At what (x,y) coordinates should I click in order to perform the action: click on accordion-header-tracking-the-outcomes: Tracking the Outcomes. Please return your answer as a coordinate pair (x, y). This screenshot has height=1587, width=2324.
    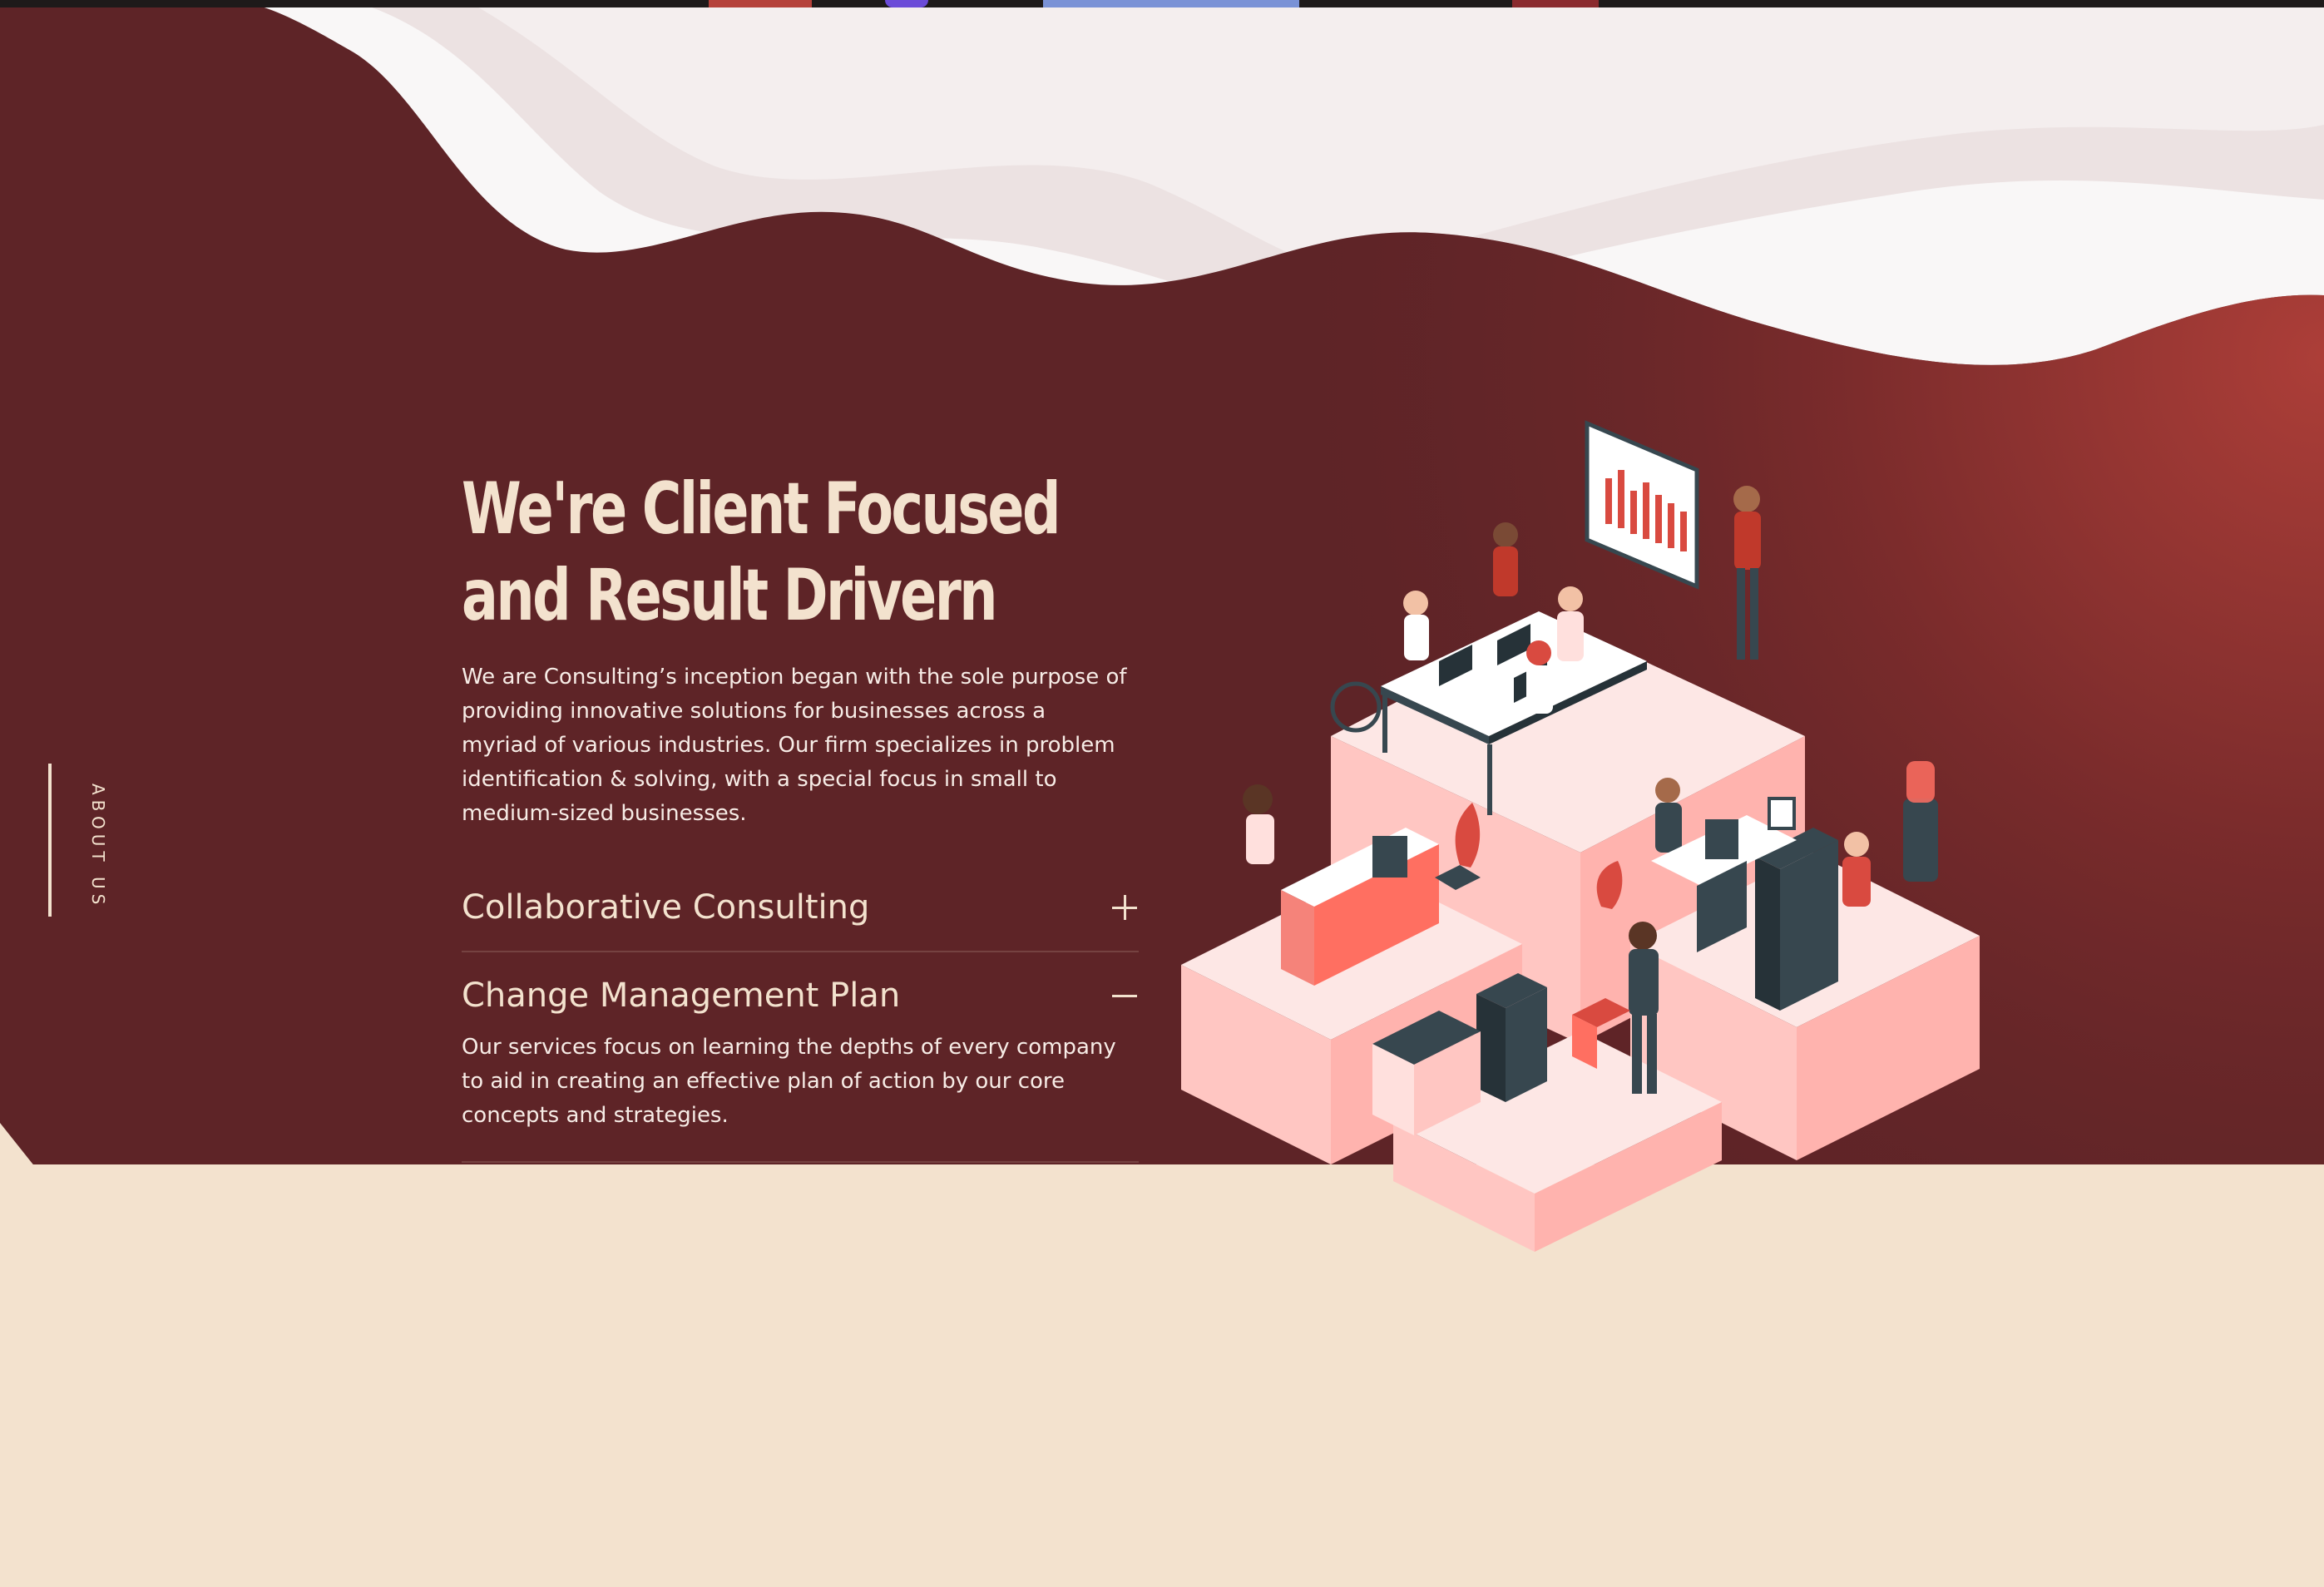
    Looking at the image, I should click on (800, 1206).